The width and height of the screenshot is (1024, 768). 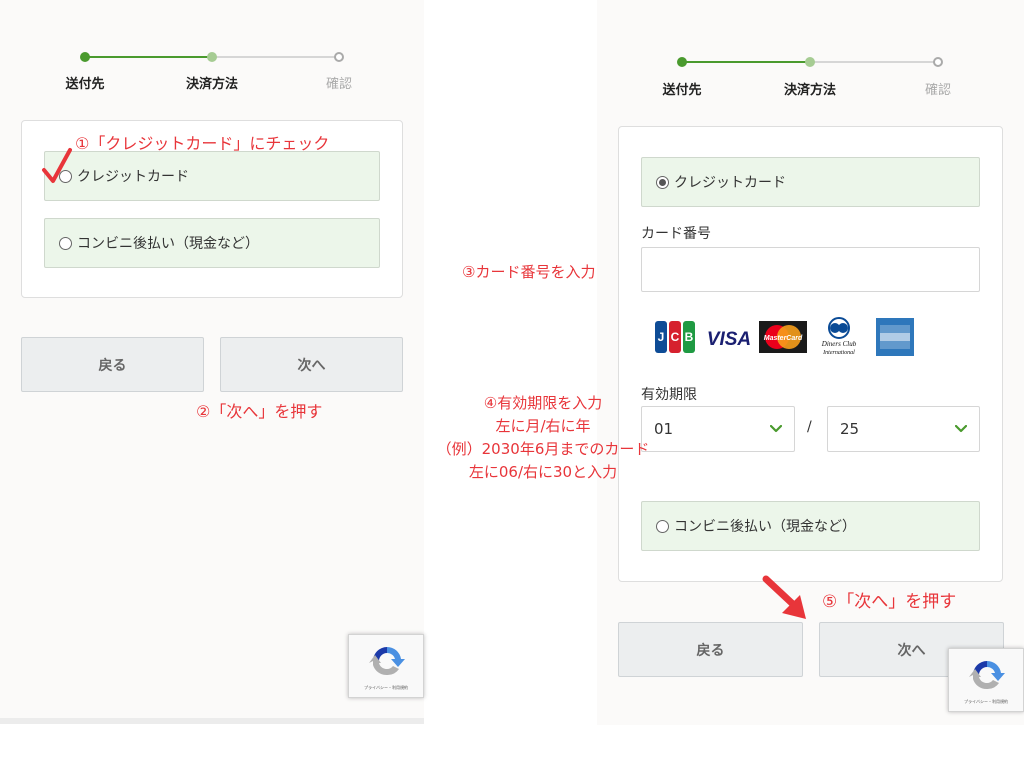 I want to click on annotation-step2: ②「次へ」を押す, so click(x=259, y=411).